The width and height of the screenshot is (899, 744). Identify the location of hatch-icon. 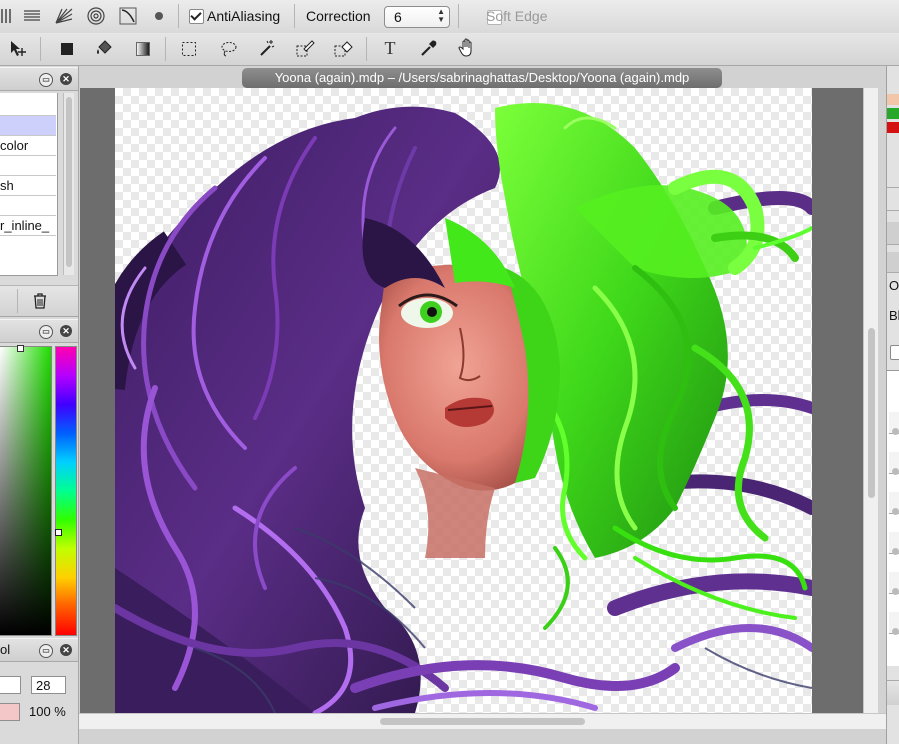
(9, 16).